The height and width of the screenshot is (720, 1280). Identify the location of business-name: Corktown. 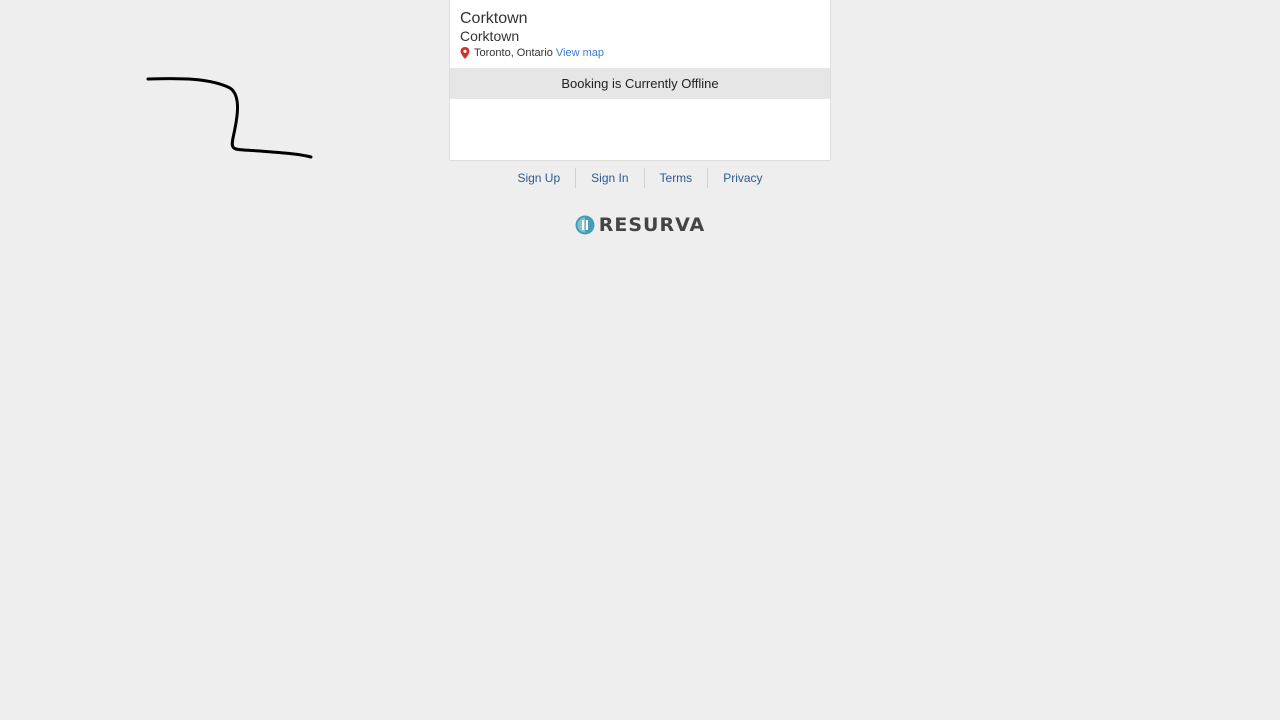
(494, 18).